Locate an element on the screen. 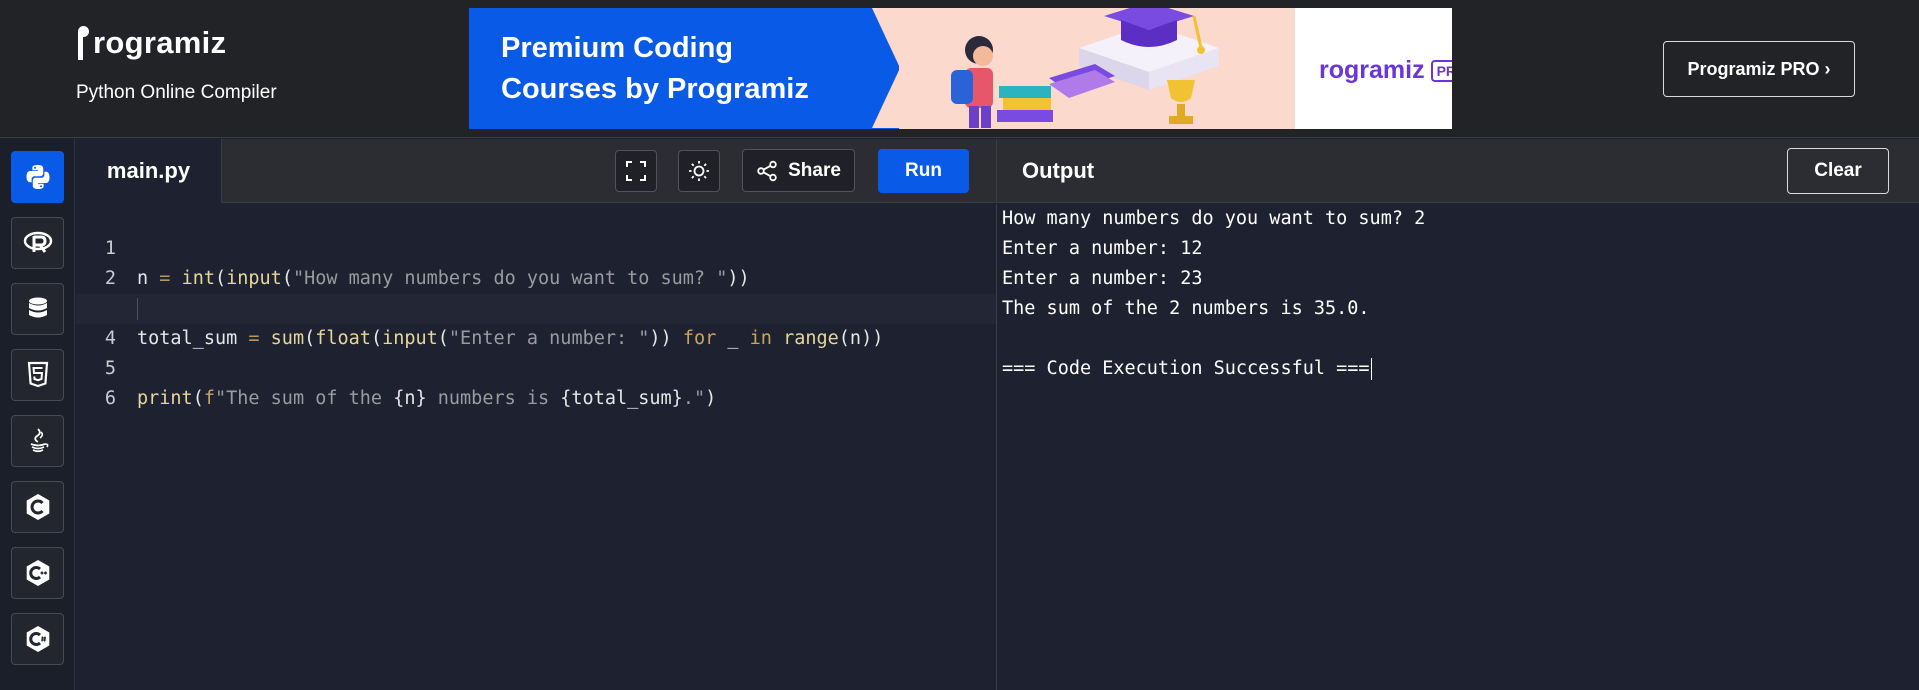 The image size is (1919, 690). fullscreen-button is located at coordinates (636, 171).